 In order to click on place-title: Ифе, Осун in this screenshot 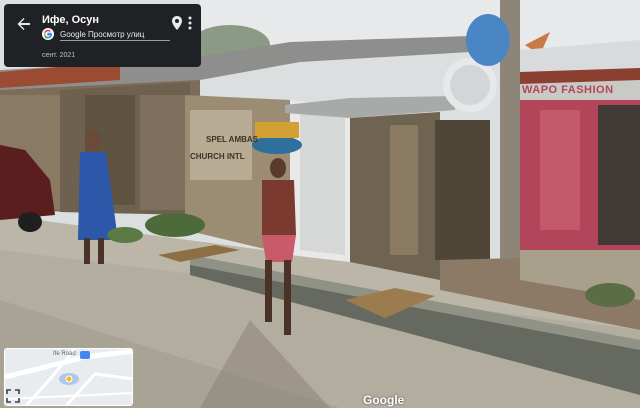, I will do `click(71, 20)`.